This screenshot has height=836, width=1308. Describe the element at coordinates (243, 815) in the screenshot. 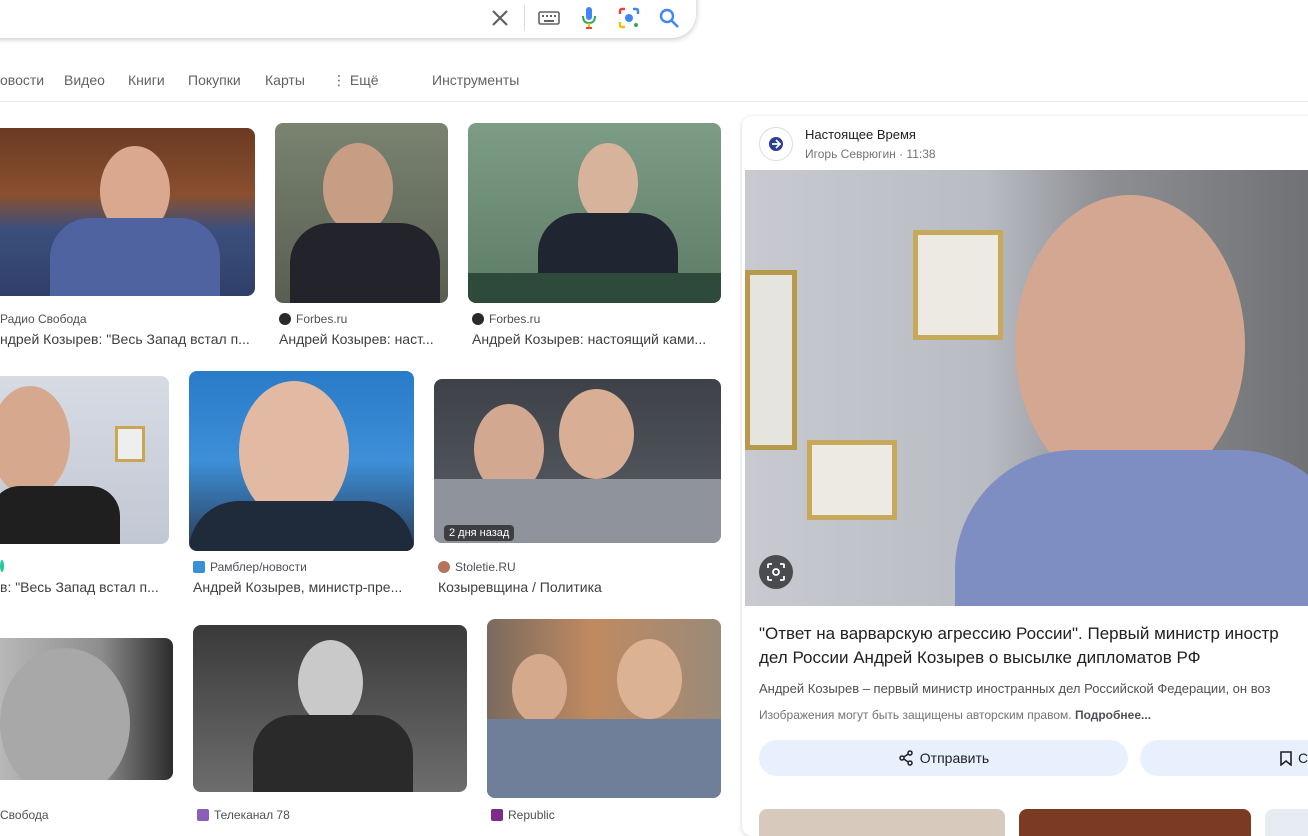

I see `result-source: Телеканал 78` at that location.